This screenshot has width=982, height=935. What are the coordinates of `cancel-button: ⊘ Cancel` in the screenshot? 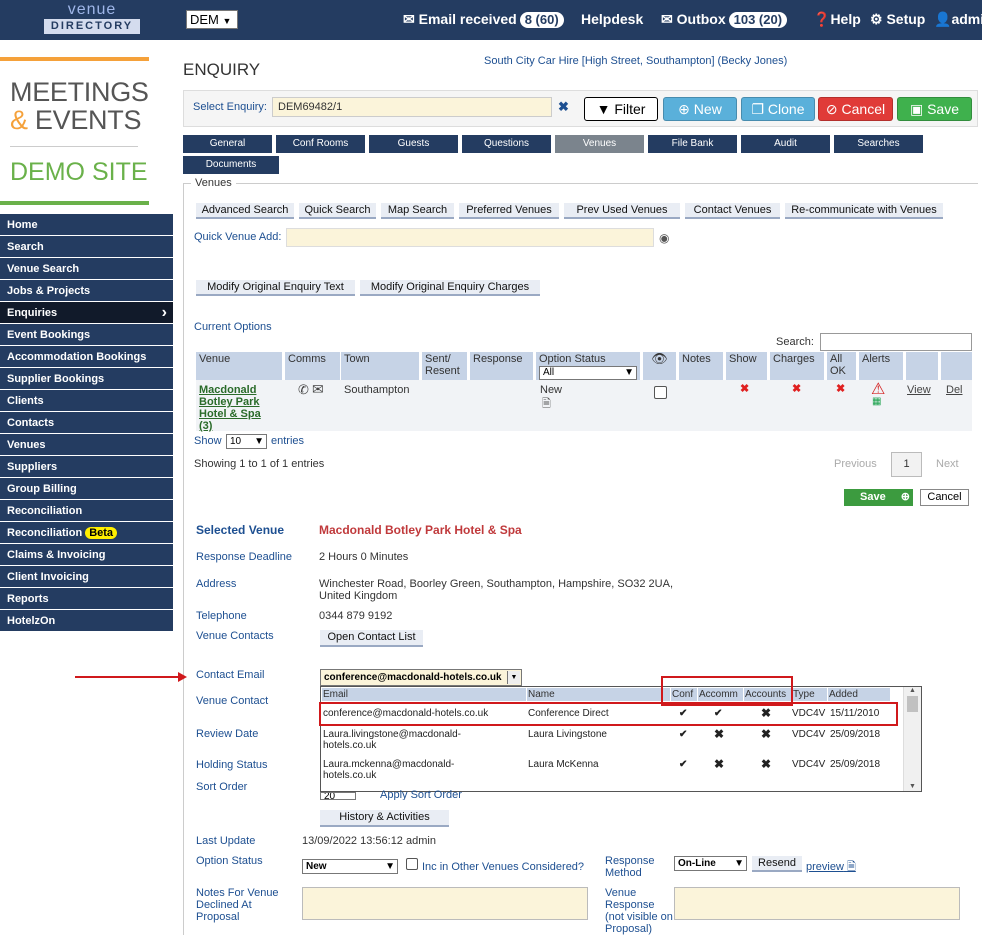 It's located at (855, 109).